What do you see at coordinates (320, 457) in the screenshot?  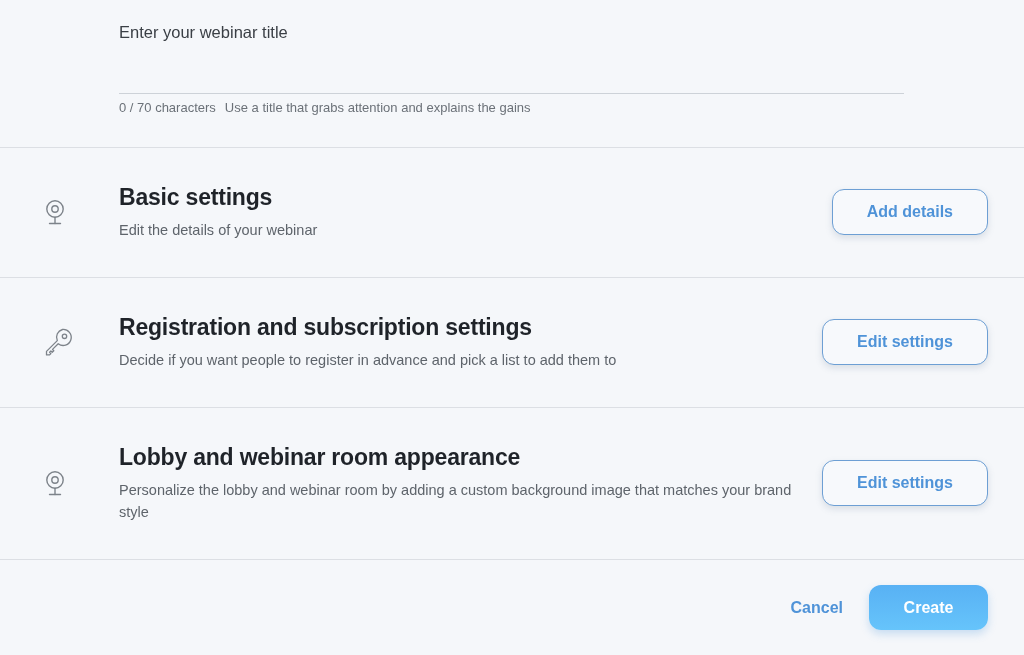 I see `section-title: Lobby and webinar room appearance` at bounding box center [320, 457].